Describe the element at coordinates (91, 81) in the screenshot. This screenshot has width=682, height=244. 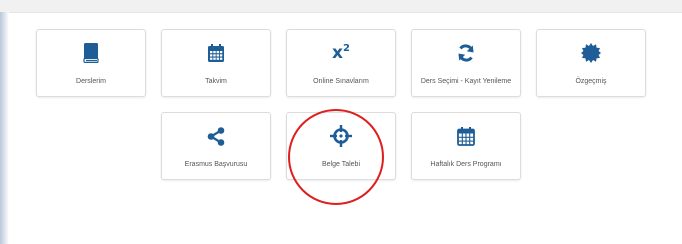
I see `tile-label: Derslerim` at that location.